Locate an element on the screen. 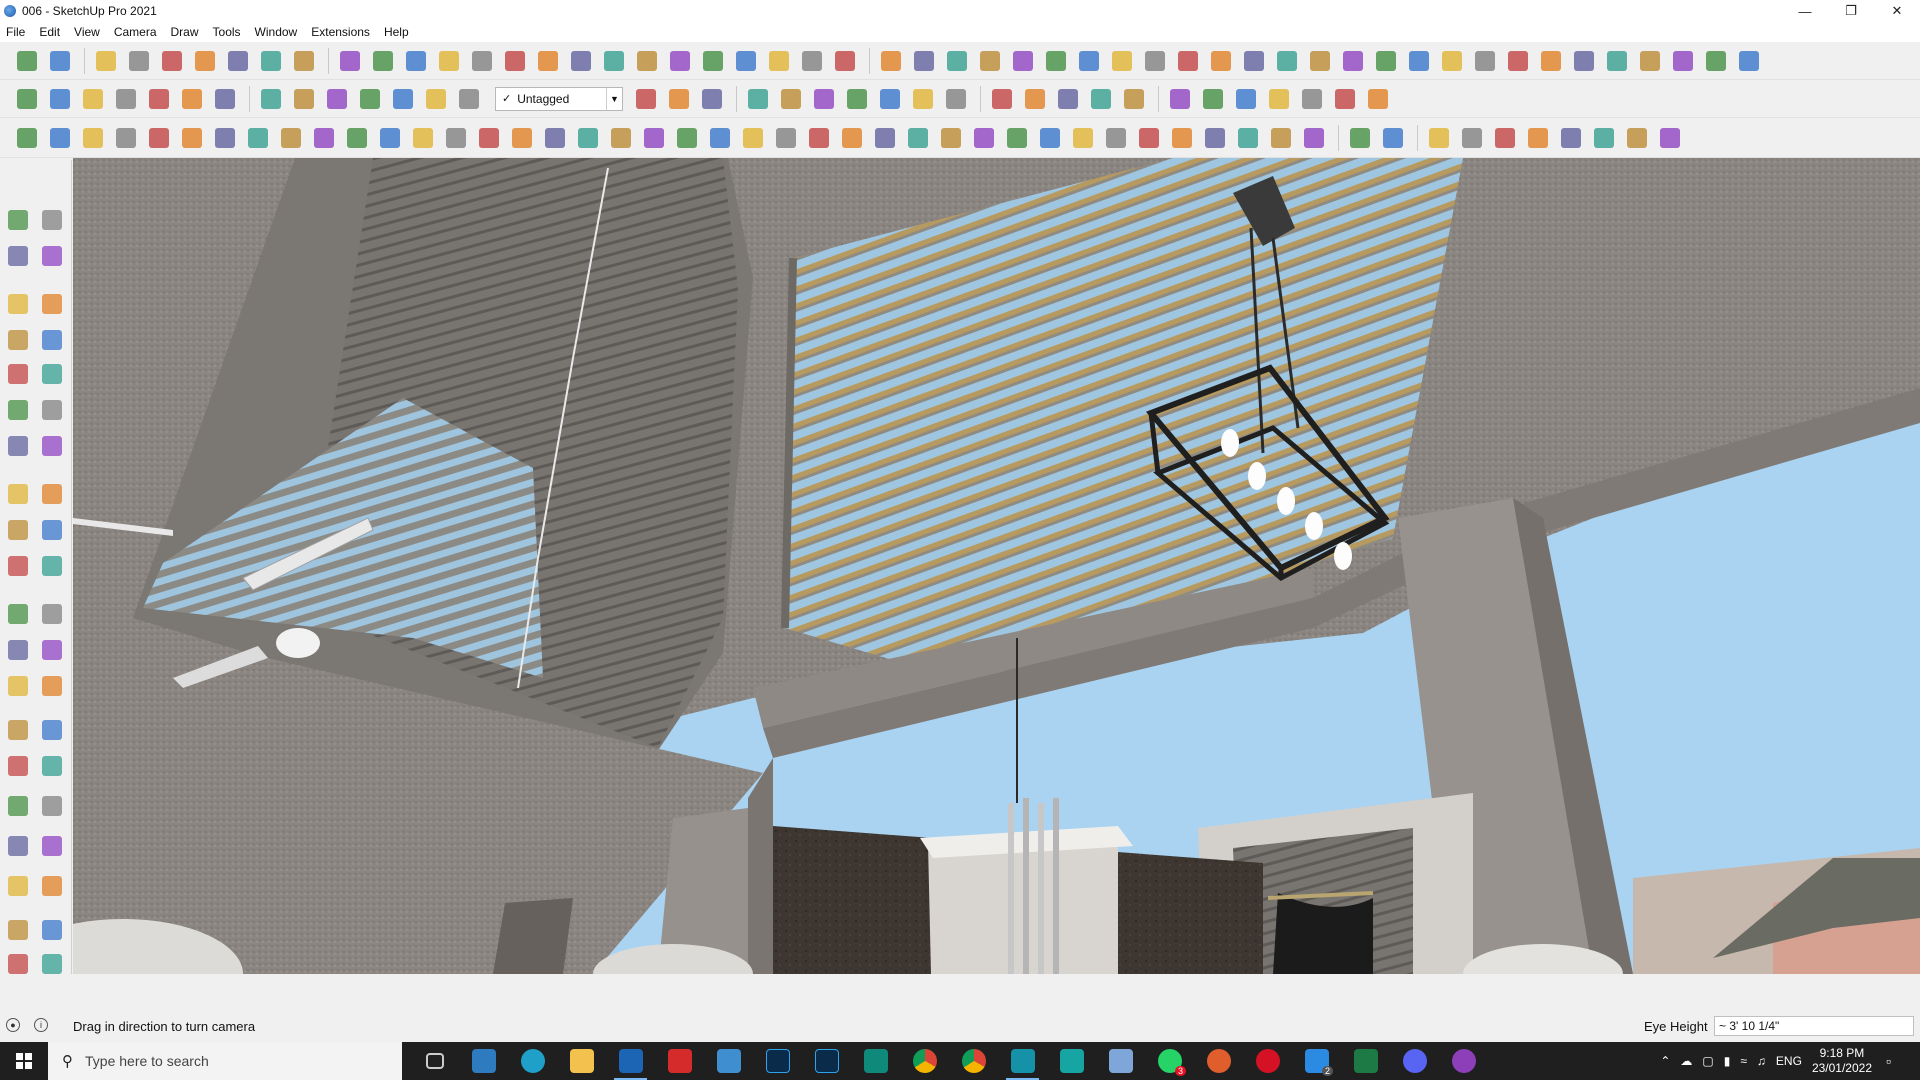 This screenshot has width=1920, height=1080. row3-tool-43-icon is located at coordinates (1472, 138).